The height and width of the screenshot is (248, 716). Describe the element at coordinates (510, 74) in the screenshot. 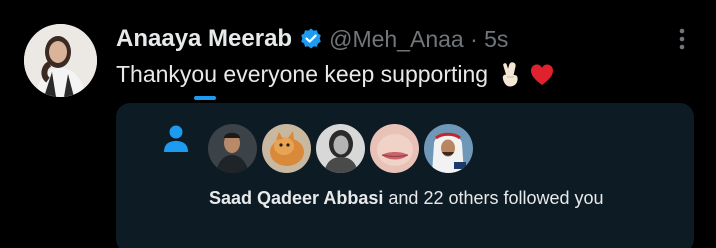

I see `victory-hand-emoji-icon` at that location.